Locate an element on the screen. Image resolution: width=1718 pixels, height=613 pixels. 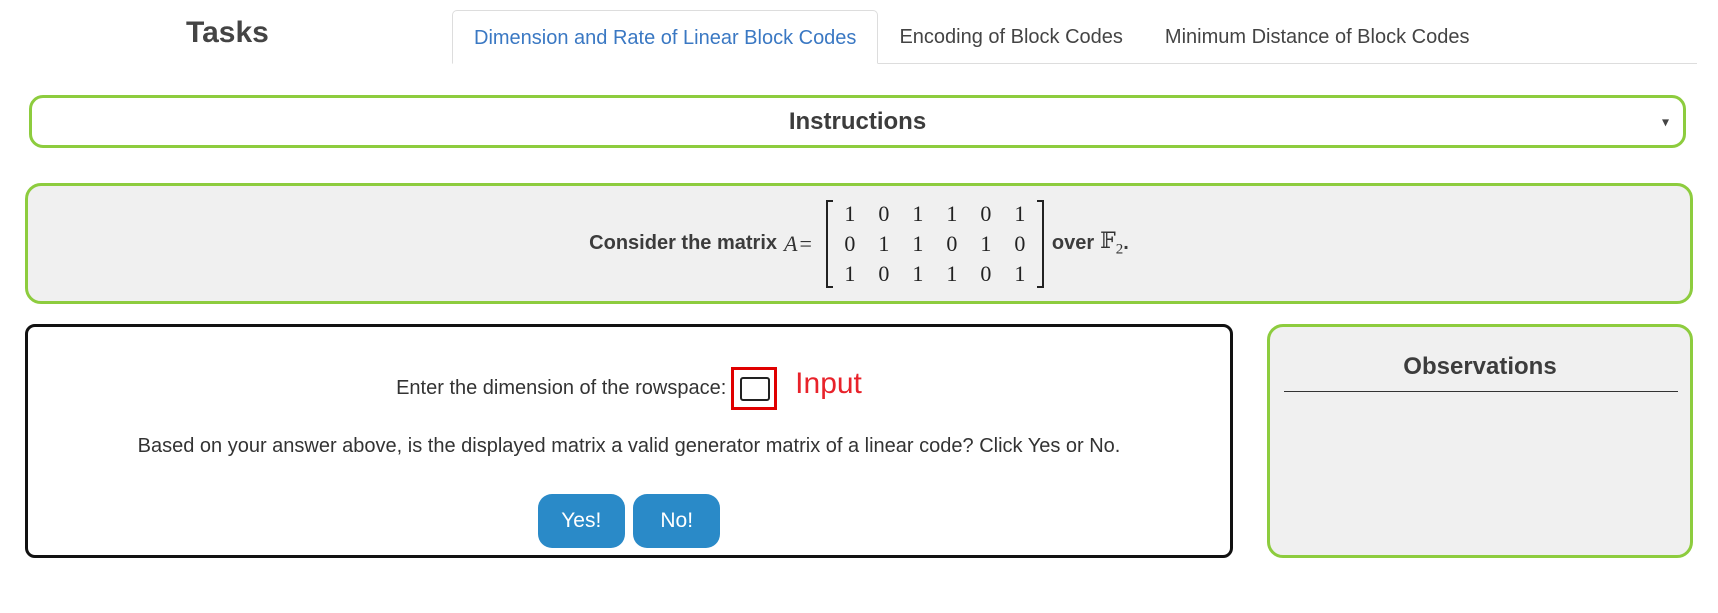
field-subscript: 2 is located at coordinates (1119, 249).